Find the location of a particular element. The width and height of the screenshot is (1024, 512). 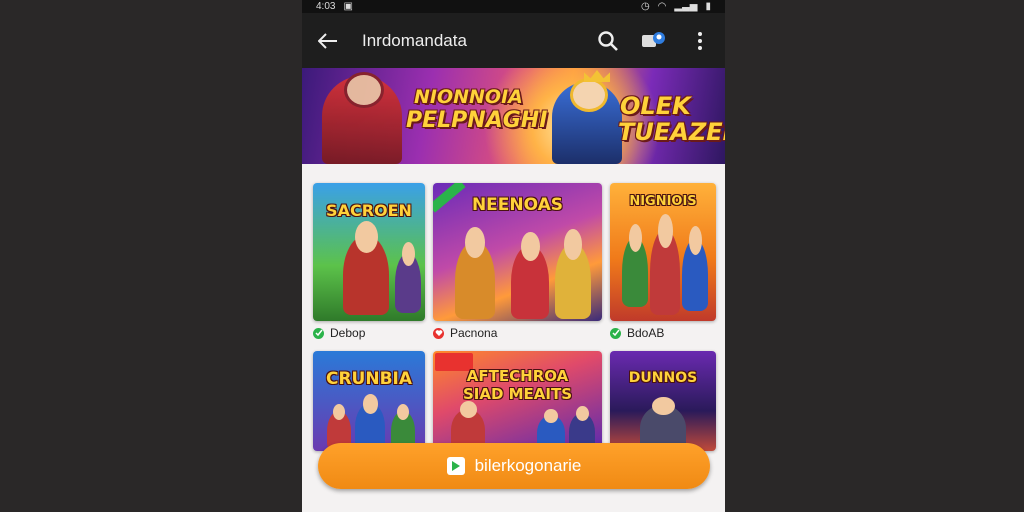

game-thumbnail: CRUNBIA is located at coordinates (369, 401).